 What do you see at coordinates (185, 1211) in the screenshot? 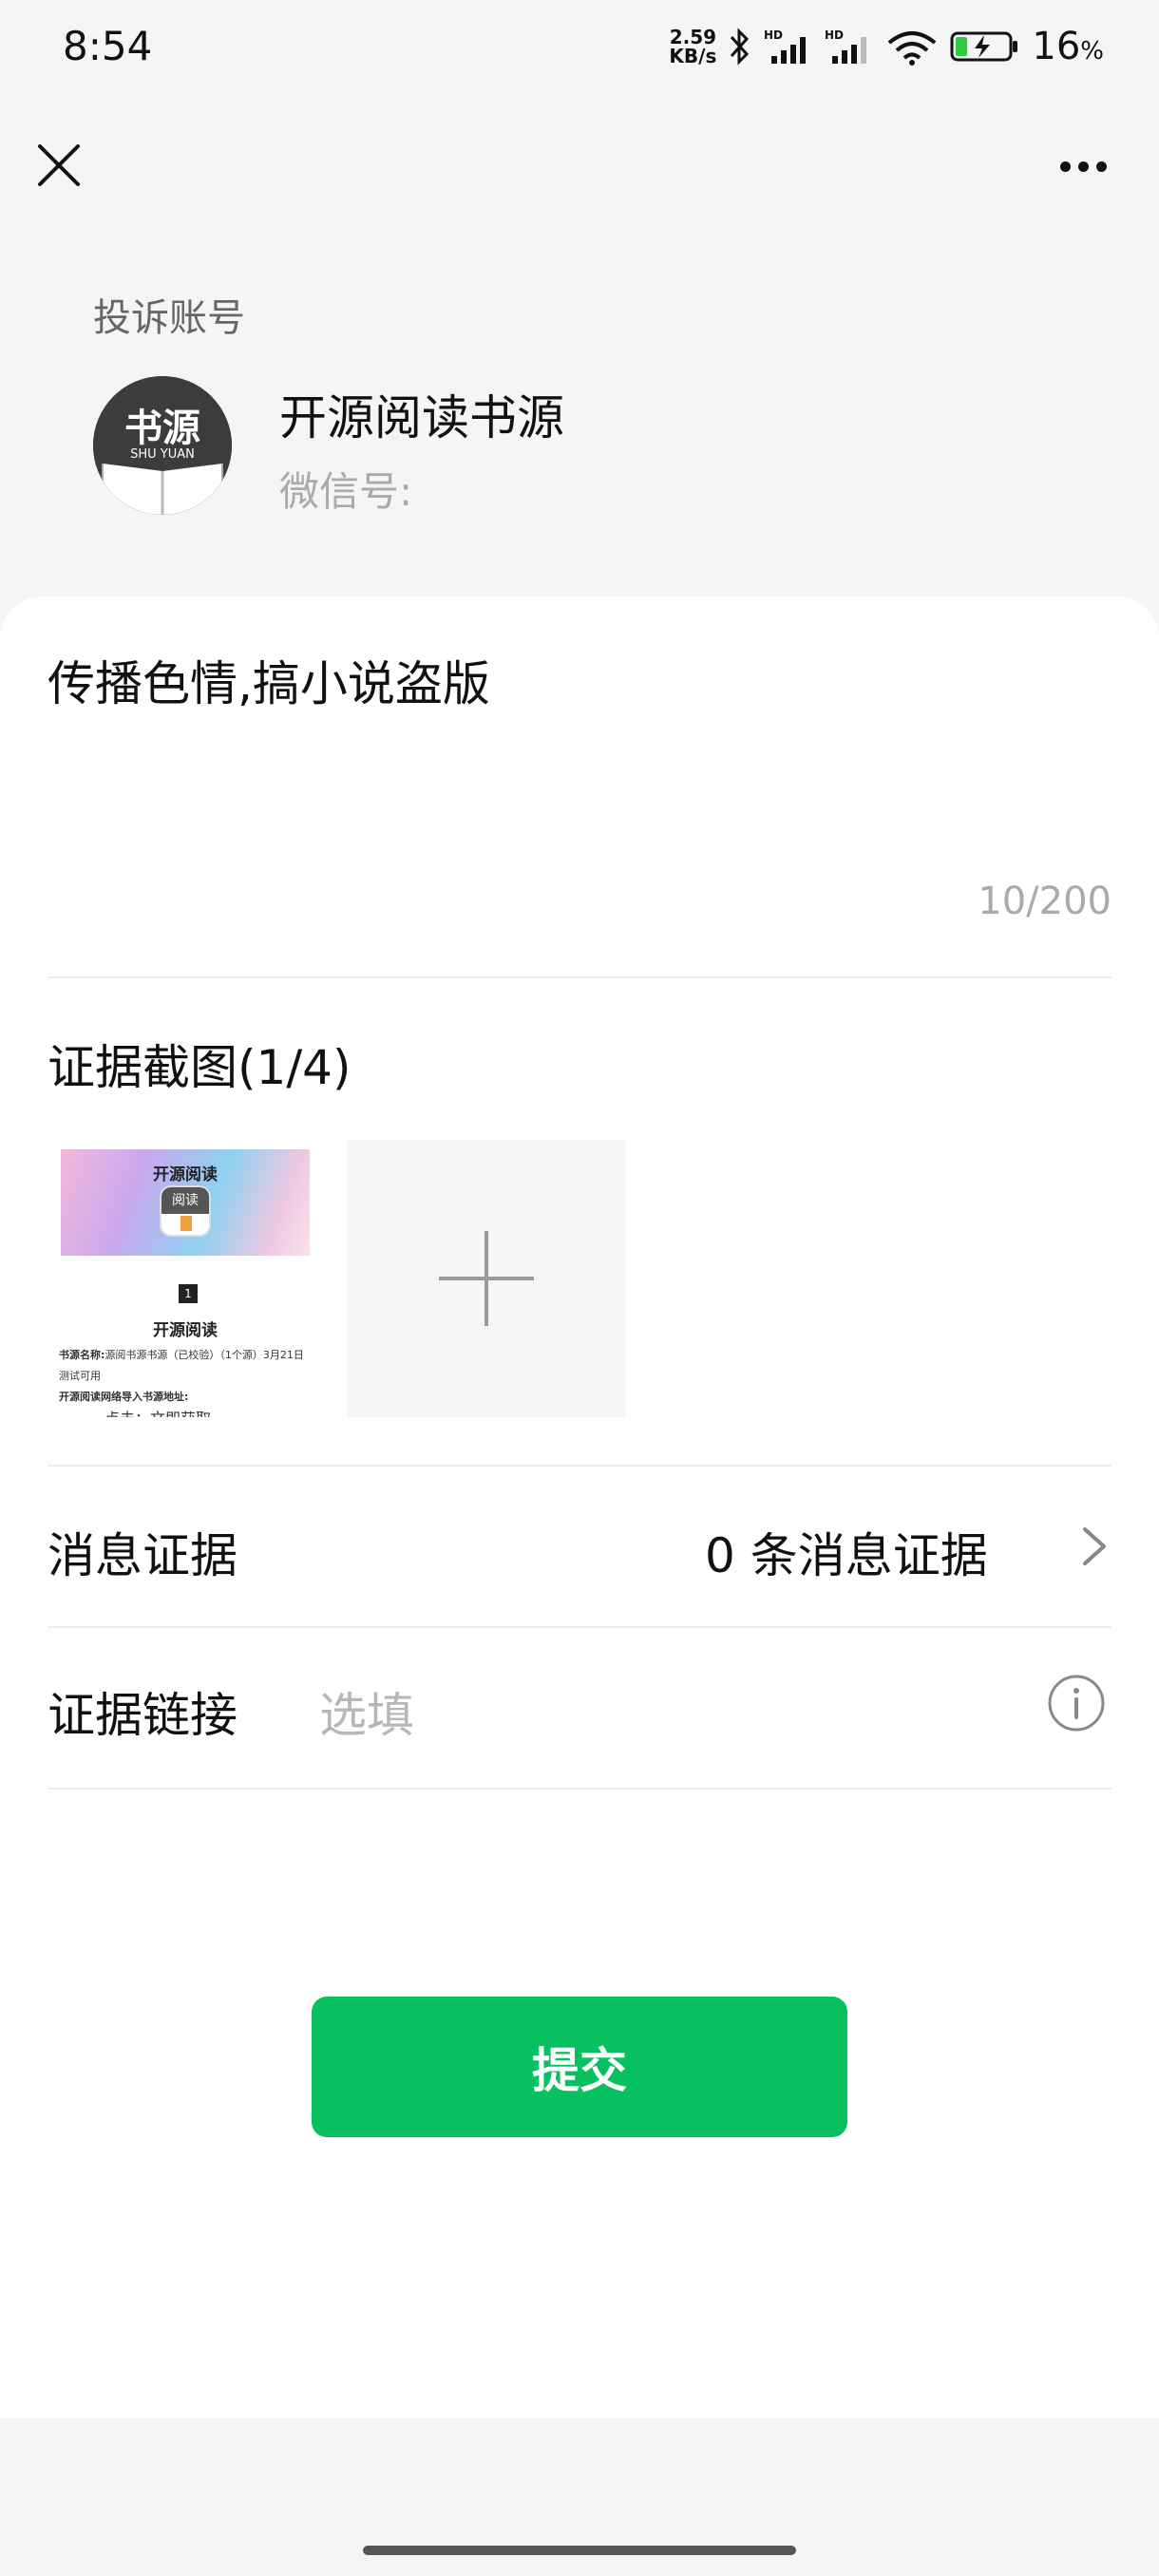
I see `app-icon: 阅读` at bounding box center [185, 1211].